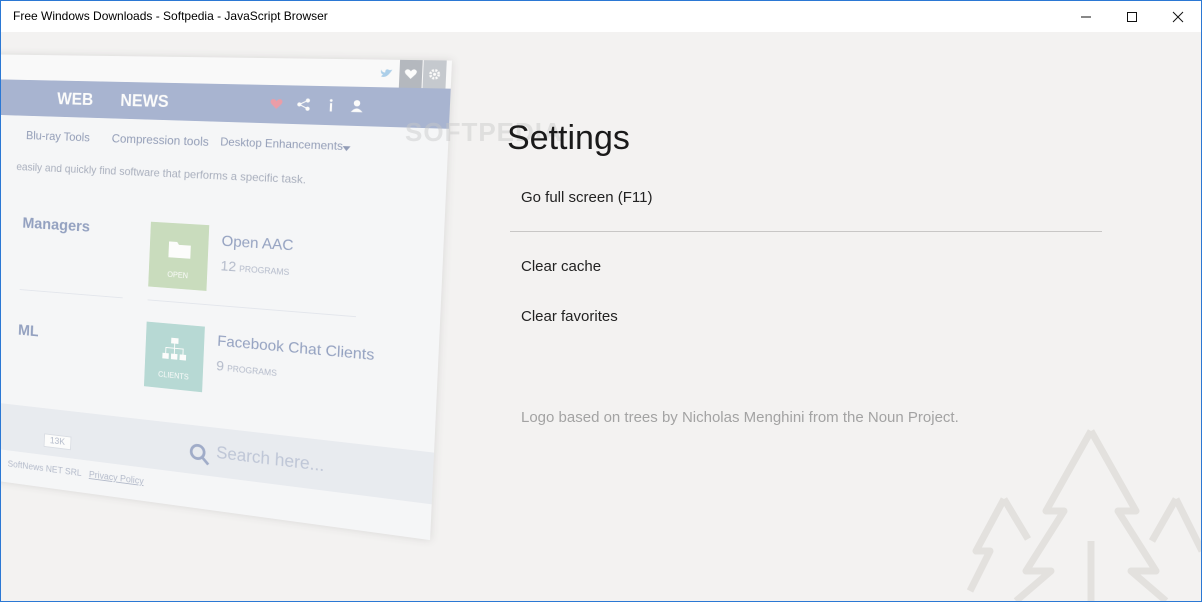  I want to click on maximize-button, so click(1132, 16).